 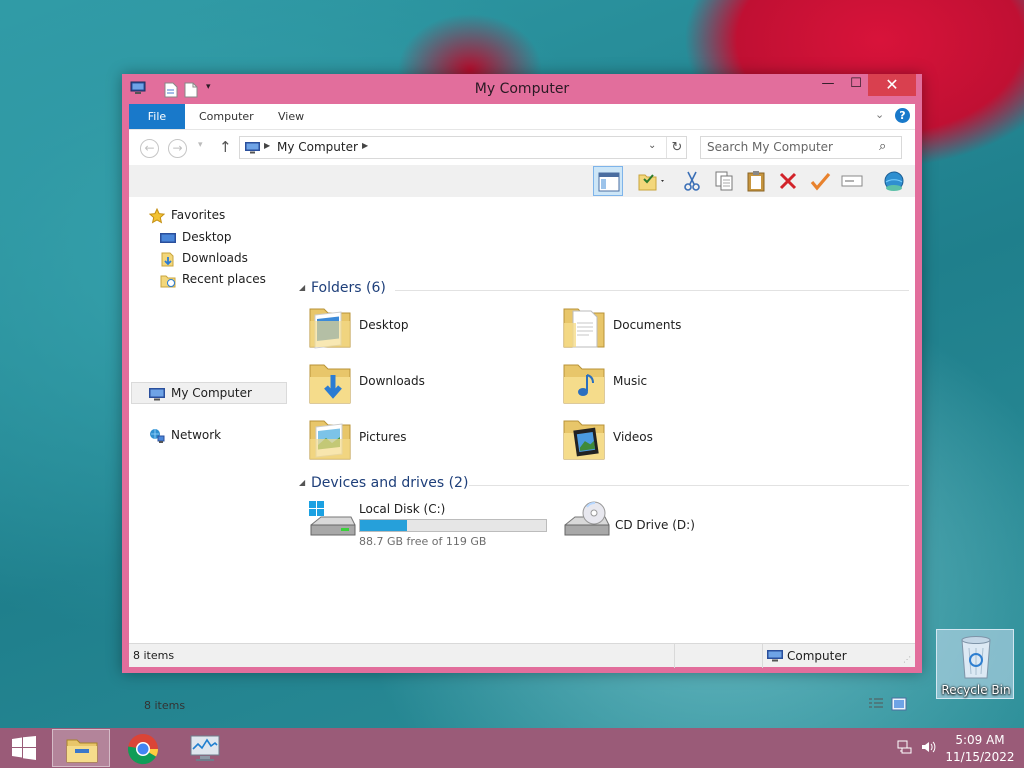 I want to click on clock-date: 11/15/2022, so click(x=980, y=757).